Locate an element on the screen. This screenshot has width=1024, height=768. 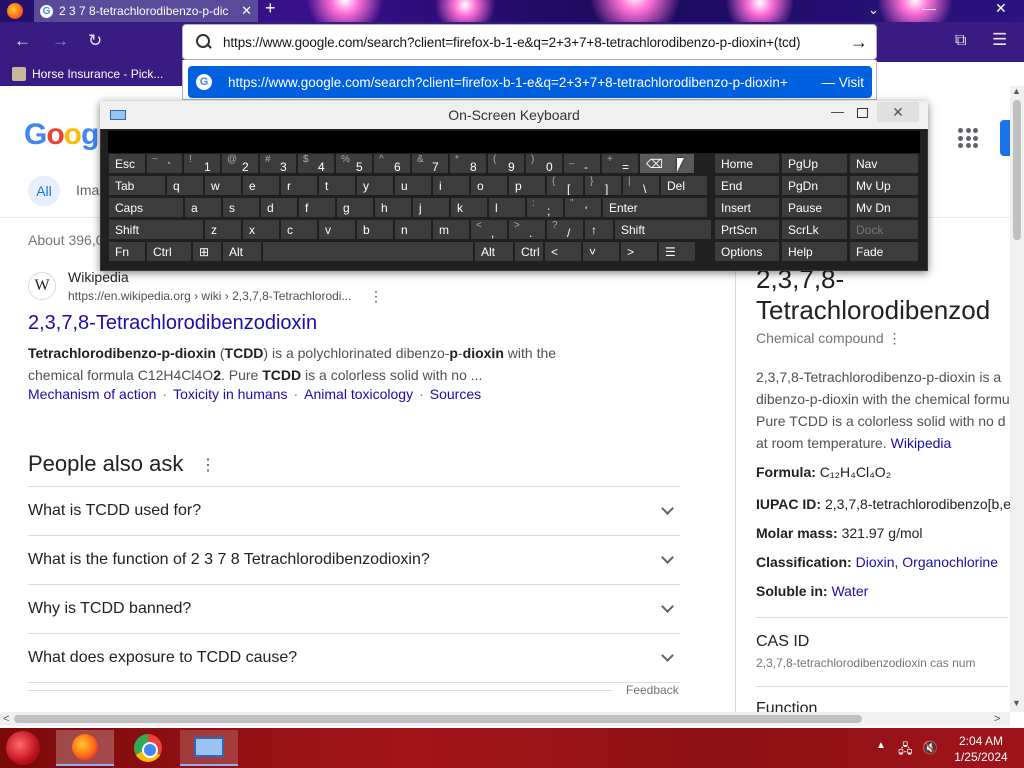
osk-key: s is located at coordinates (241, 207).